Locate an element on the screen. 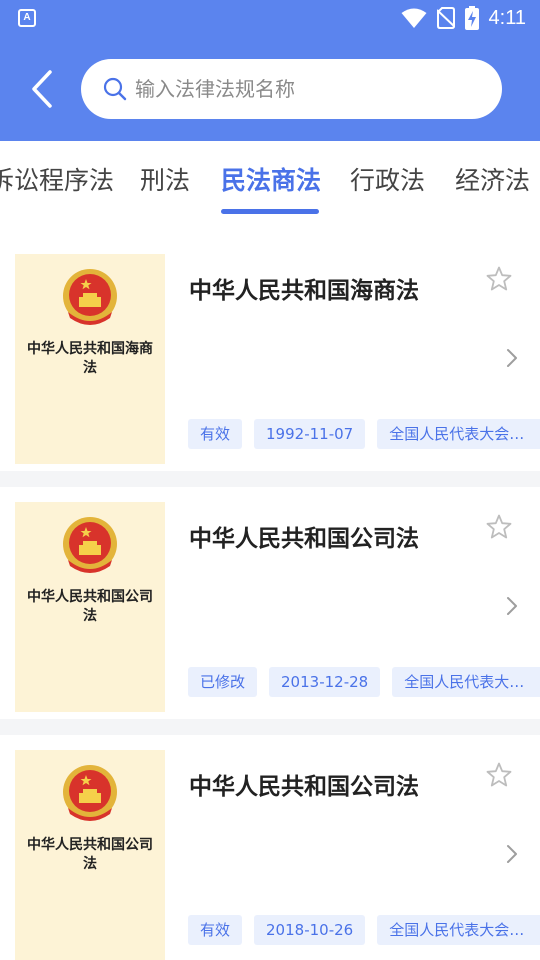 The width and height of the screenshot is (540, 960). app-notification-icon: A is located at coordinates (27, 18).